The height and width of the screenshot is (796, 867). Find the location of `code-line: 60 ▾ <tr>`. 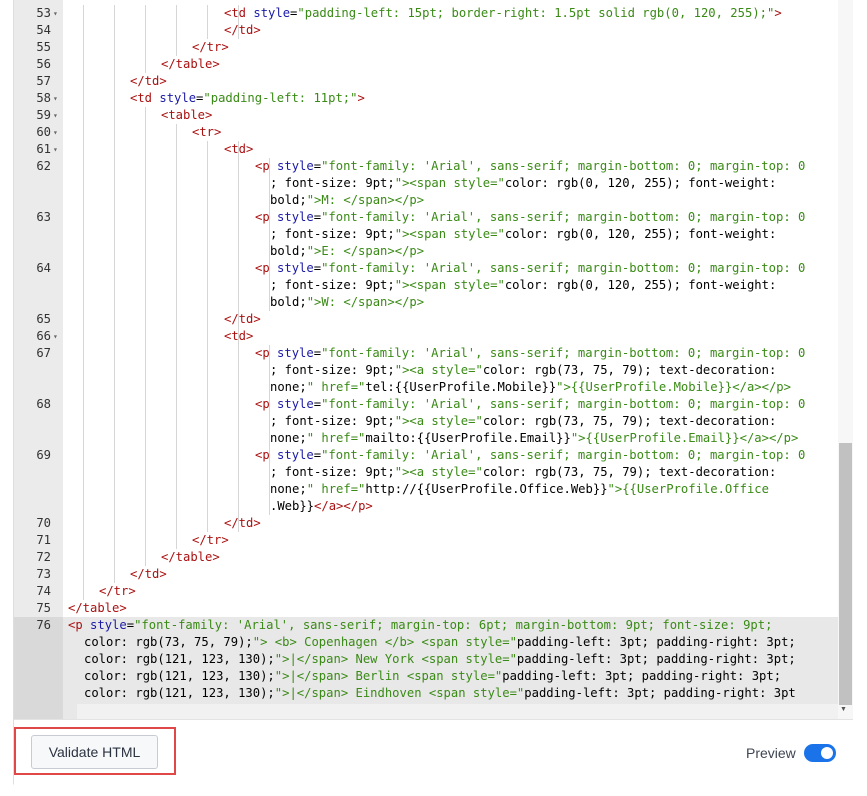

code-line: 60 ▾ <tr> is located at coordinates (426, 132).